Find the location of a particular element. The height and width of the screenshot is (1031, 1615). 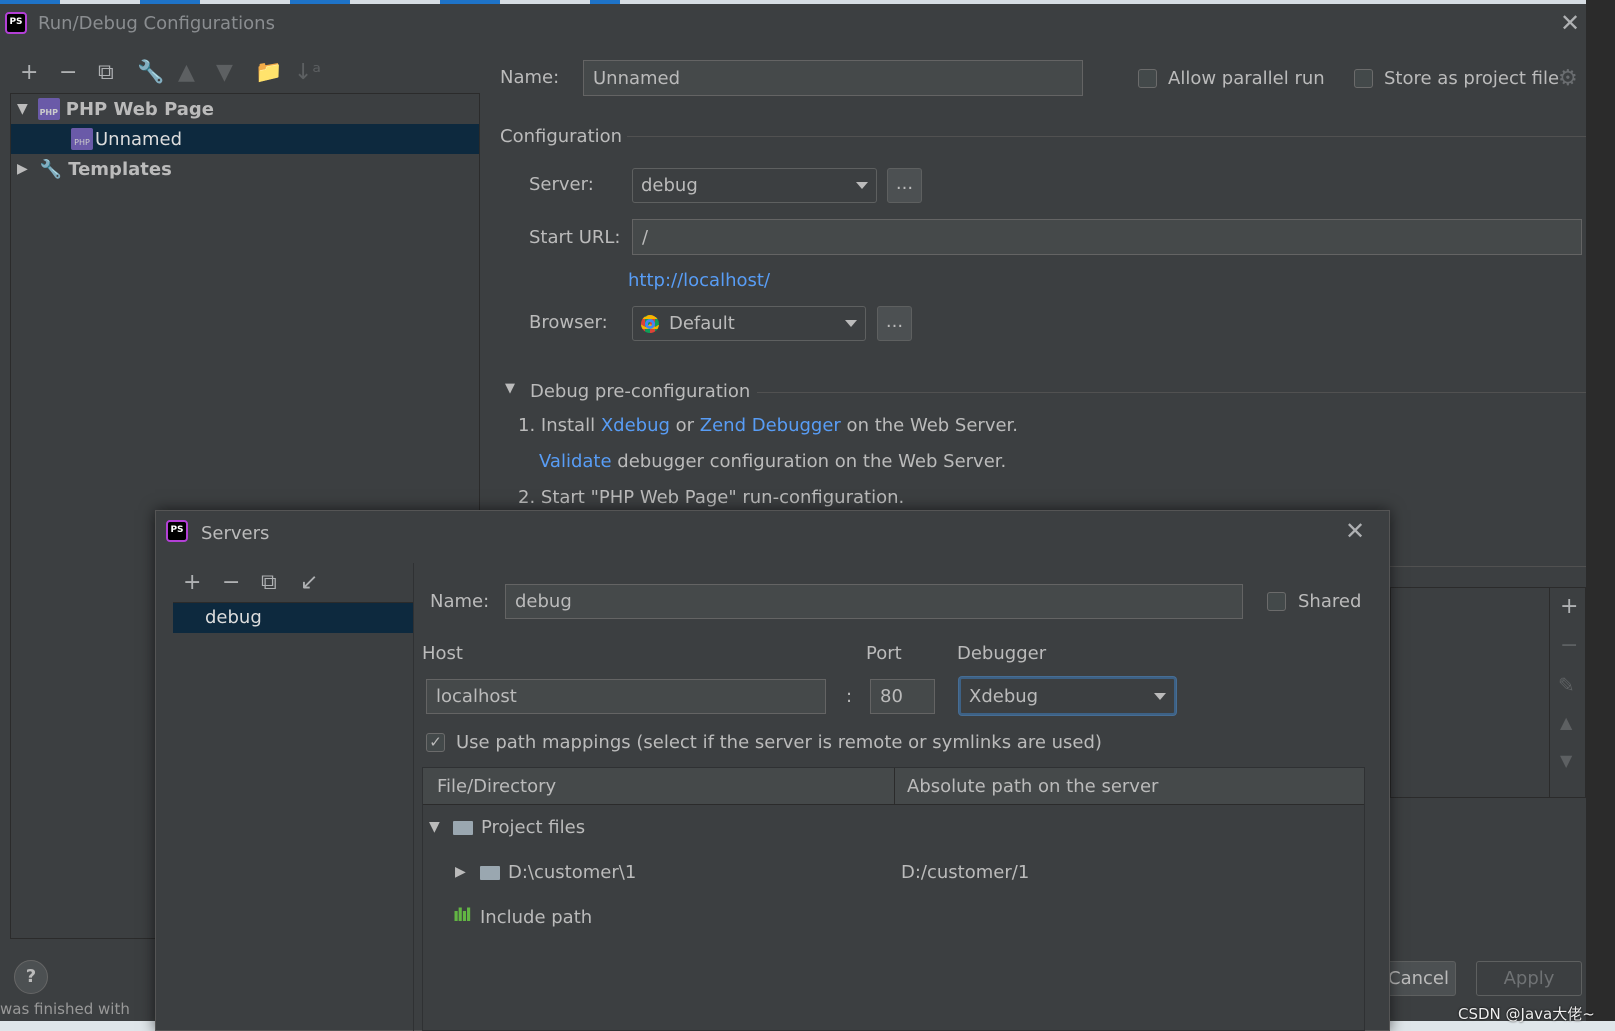

validate-link: Validate is located at coordinates (575, 461).